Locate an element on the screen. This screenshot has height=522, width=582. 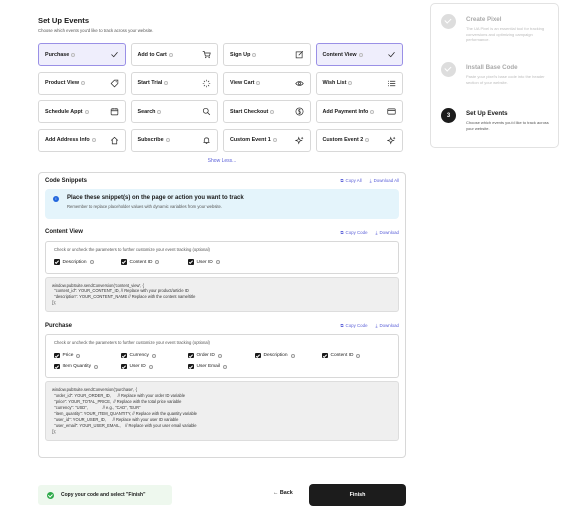
event-card-product-view: Product View is located at coordinates (82, 83).